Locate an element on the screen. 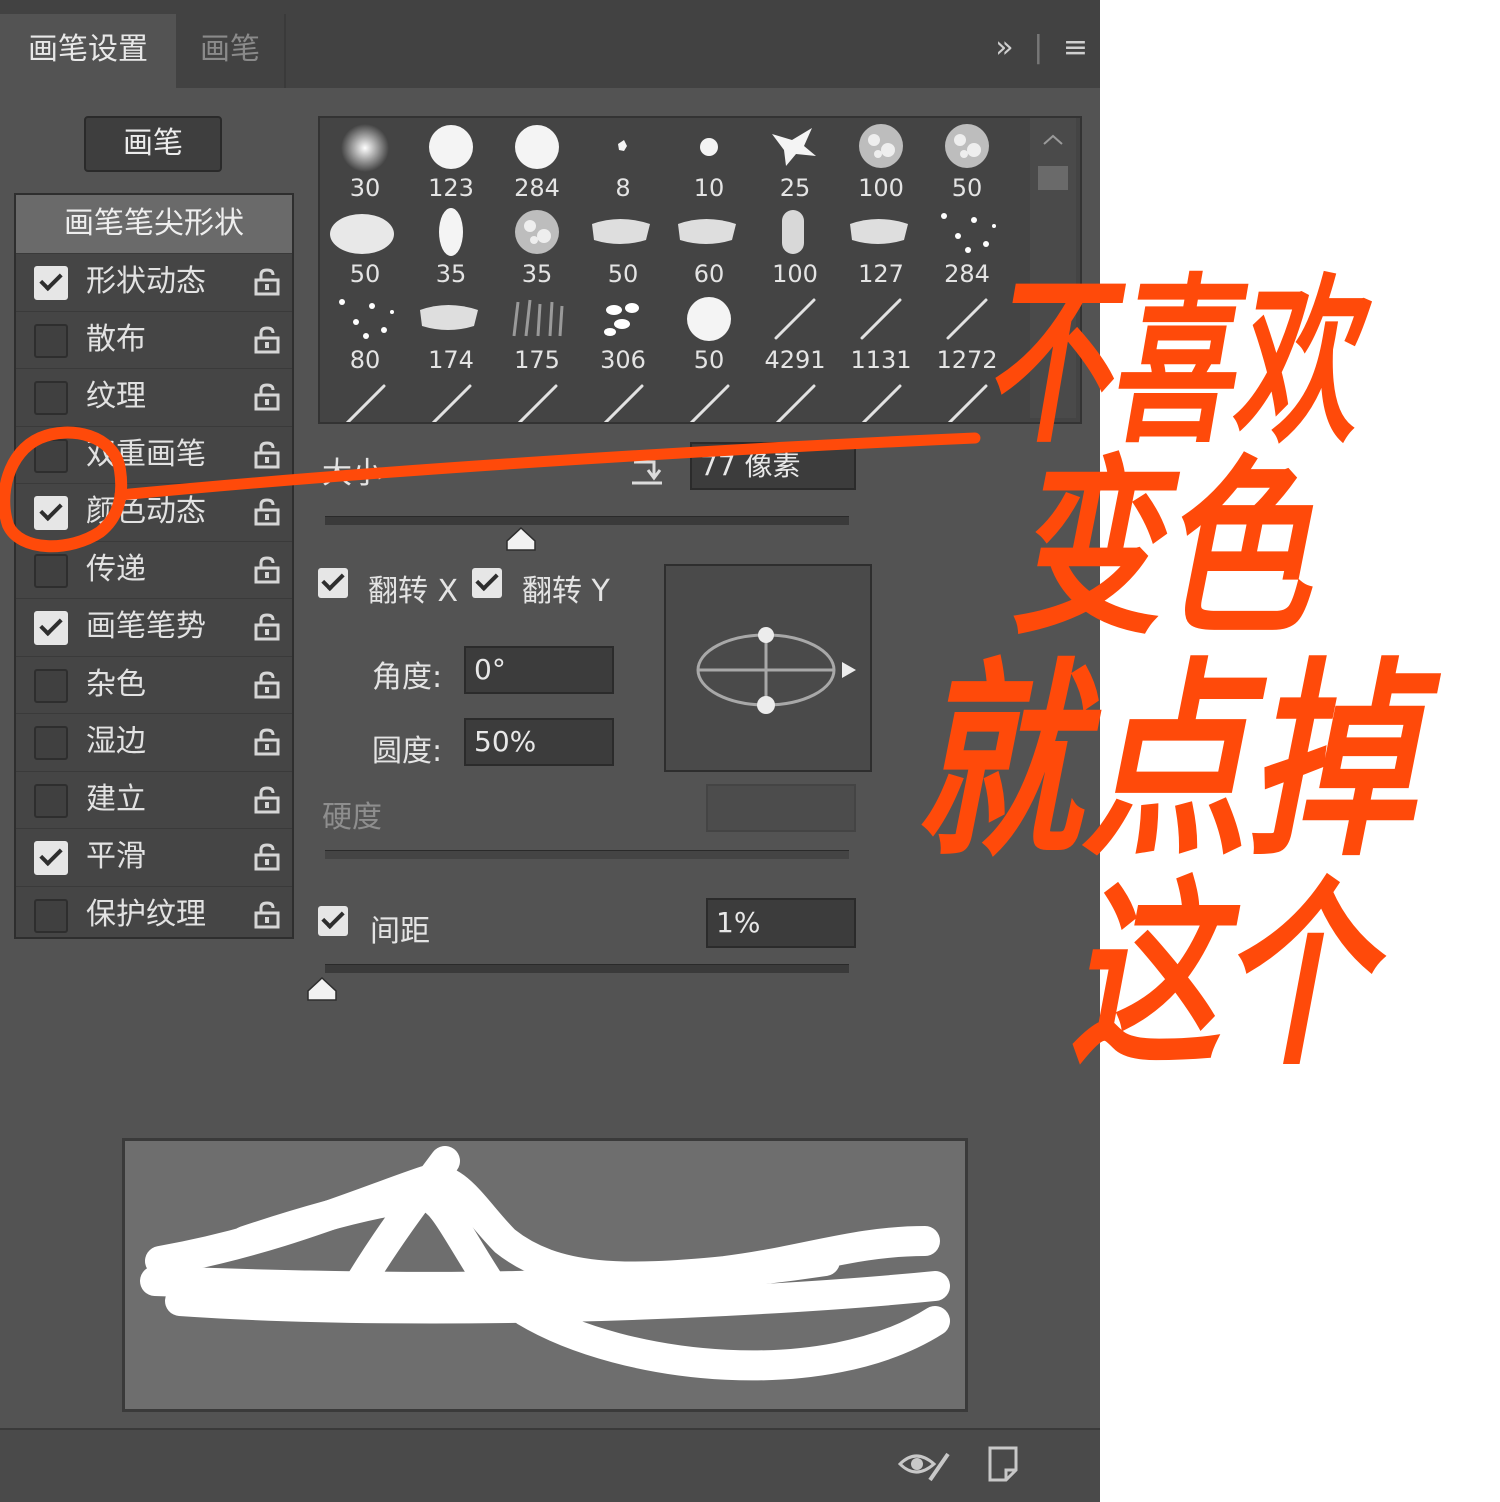 This screenshot has width=1500, height=1502. brush-preset: 1272 is located at coordinates (967, 335).